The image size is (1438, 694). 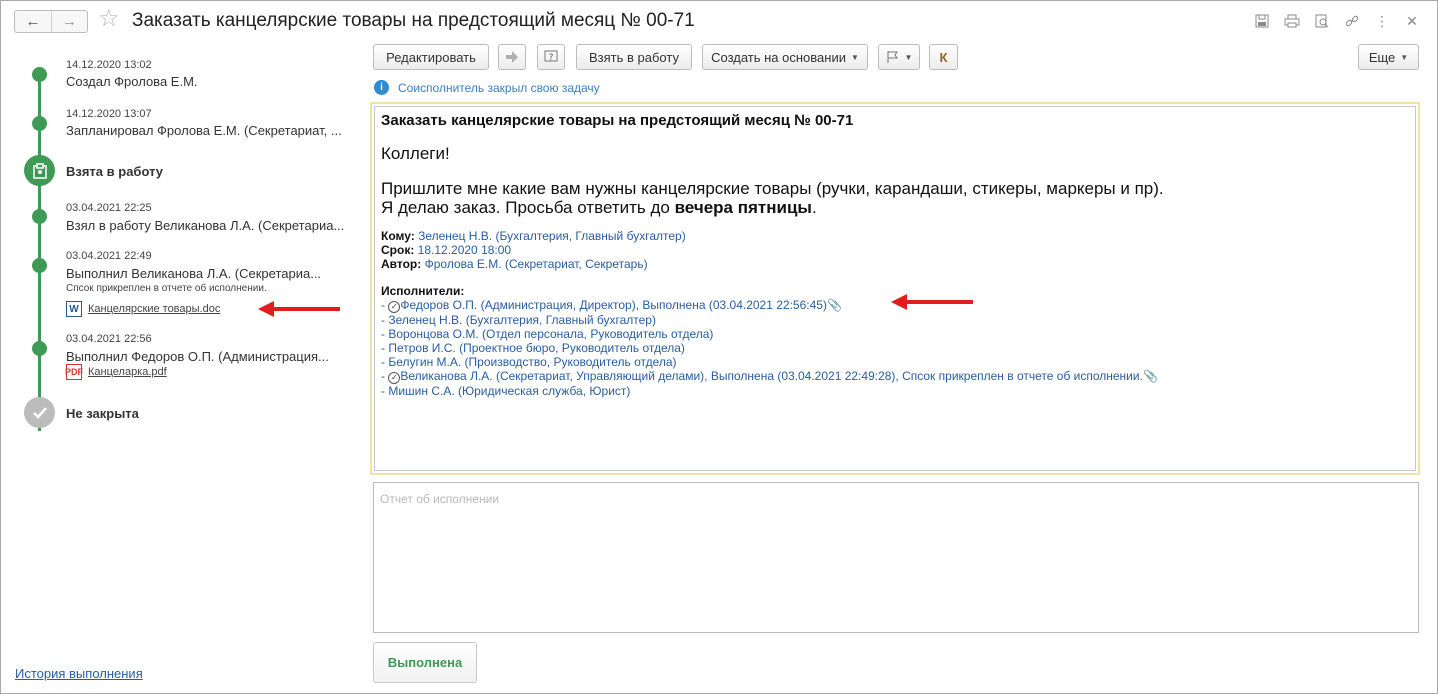 I want to click on meta-value: 18.12.2020 18:00, so click(x=464, y=250).